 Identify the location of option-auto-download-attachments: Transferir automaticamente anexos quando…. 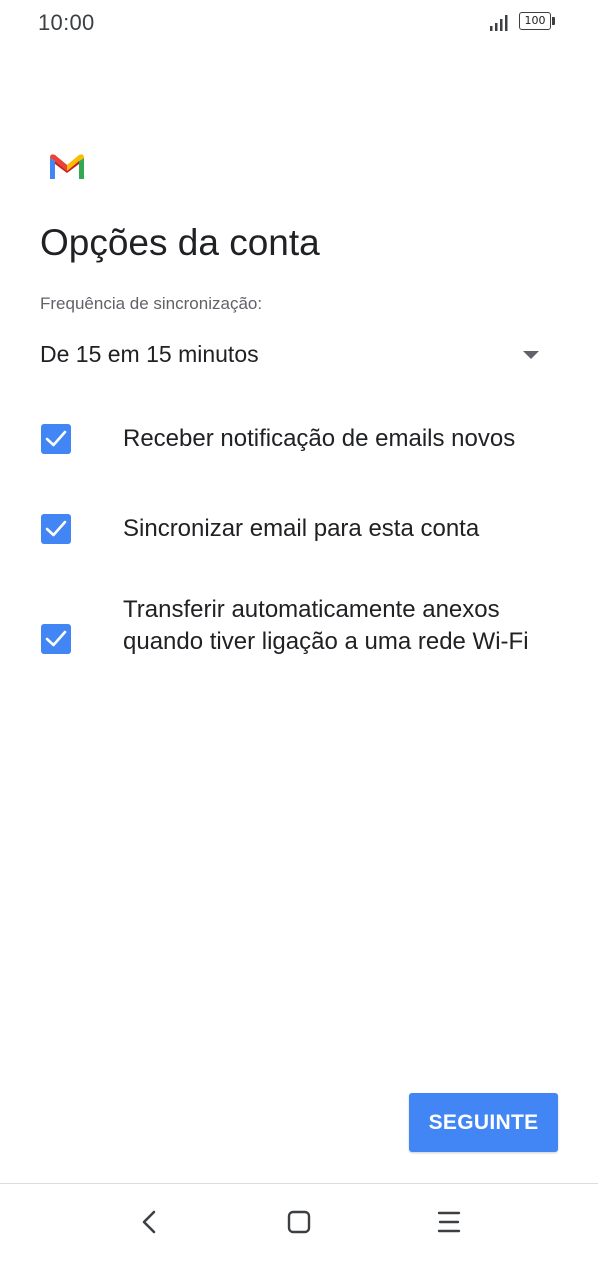
(300, 644).